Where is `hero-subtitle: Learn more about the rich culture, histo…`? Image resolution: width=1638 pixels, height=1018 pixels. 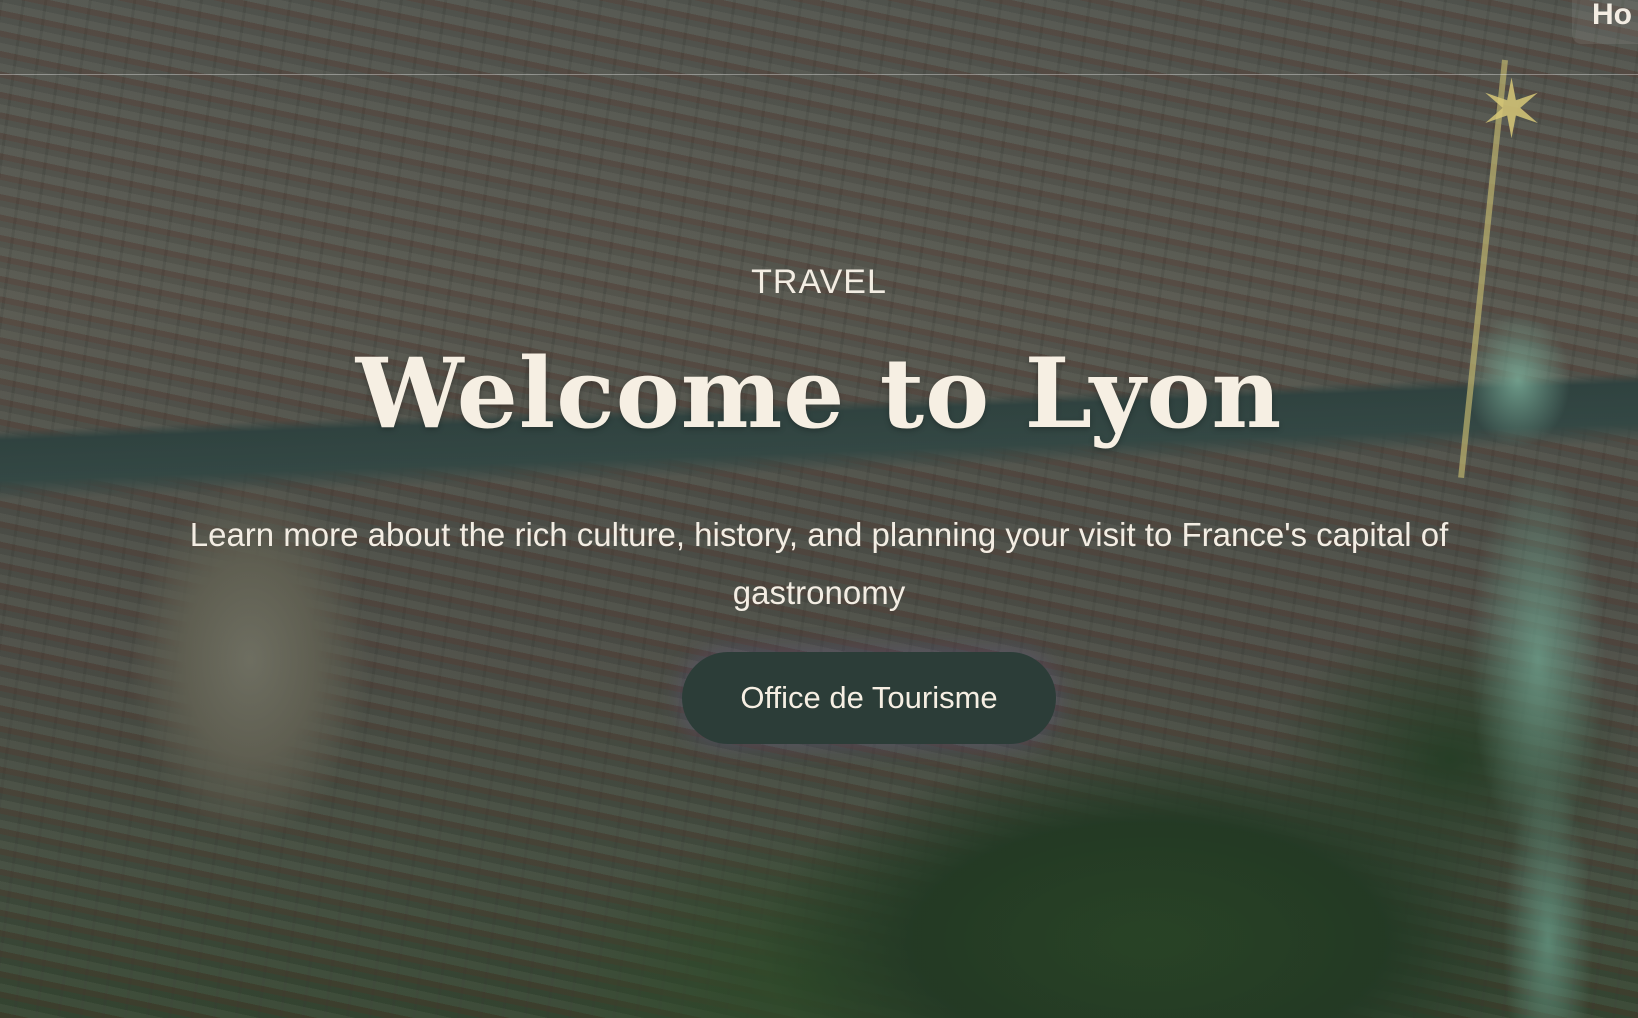
hero-subtitle: Learn more about the rich culture, histo… is located at coordinates (819, 563).